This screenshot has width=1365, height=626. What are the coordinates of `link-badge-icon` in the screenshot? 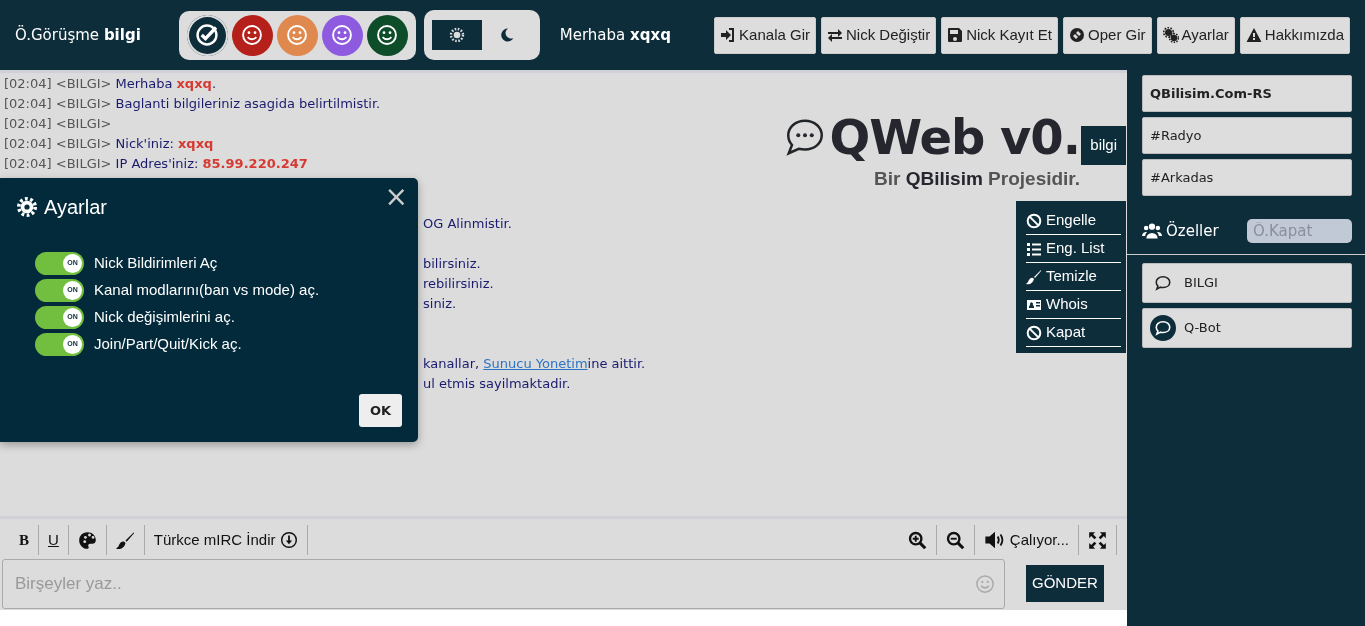 It's located at (1077, 35).